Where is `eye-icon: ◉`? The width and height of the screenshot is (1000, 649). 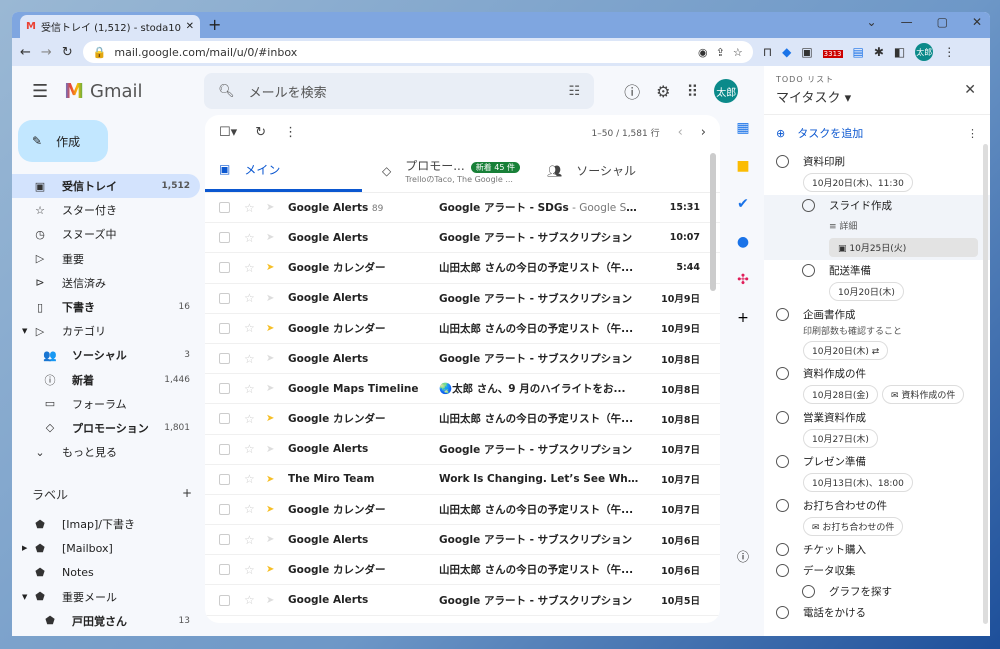 eye-icon: ◉ is located at coordinates (703, 52).